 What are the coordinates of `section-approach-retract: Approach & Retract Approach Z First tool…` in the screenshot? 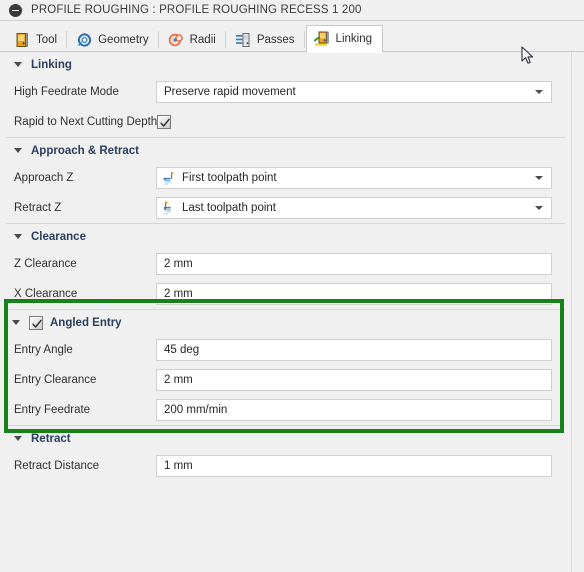 It's located at (285, 180).